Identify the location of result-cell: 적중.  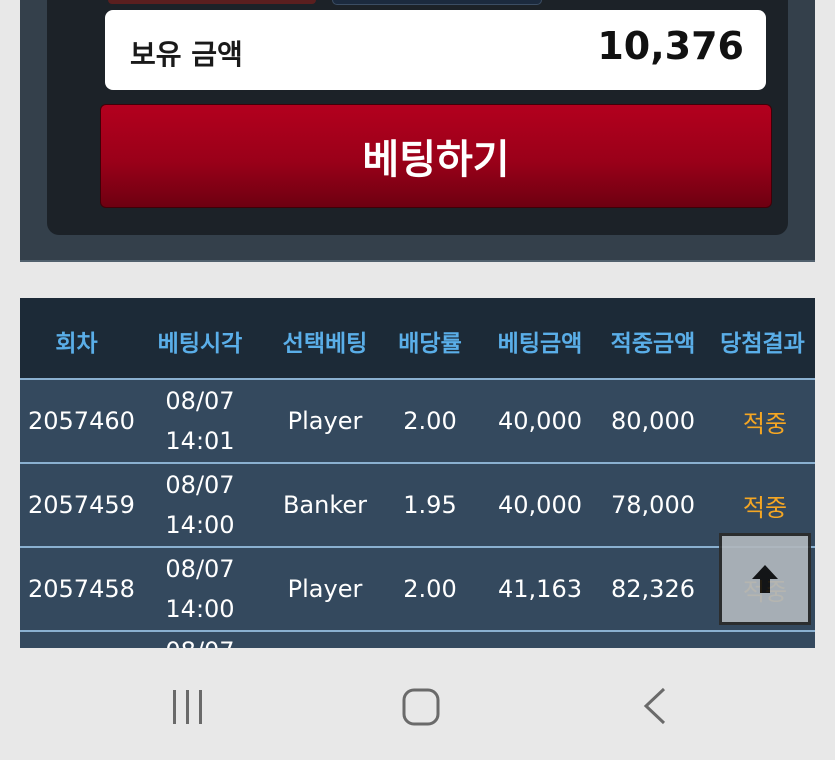
(765, 423).